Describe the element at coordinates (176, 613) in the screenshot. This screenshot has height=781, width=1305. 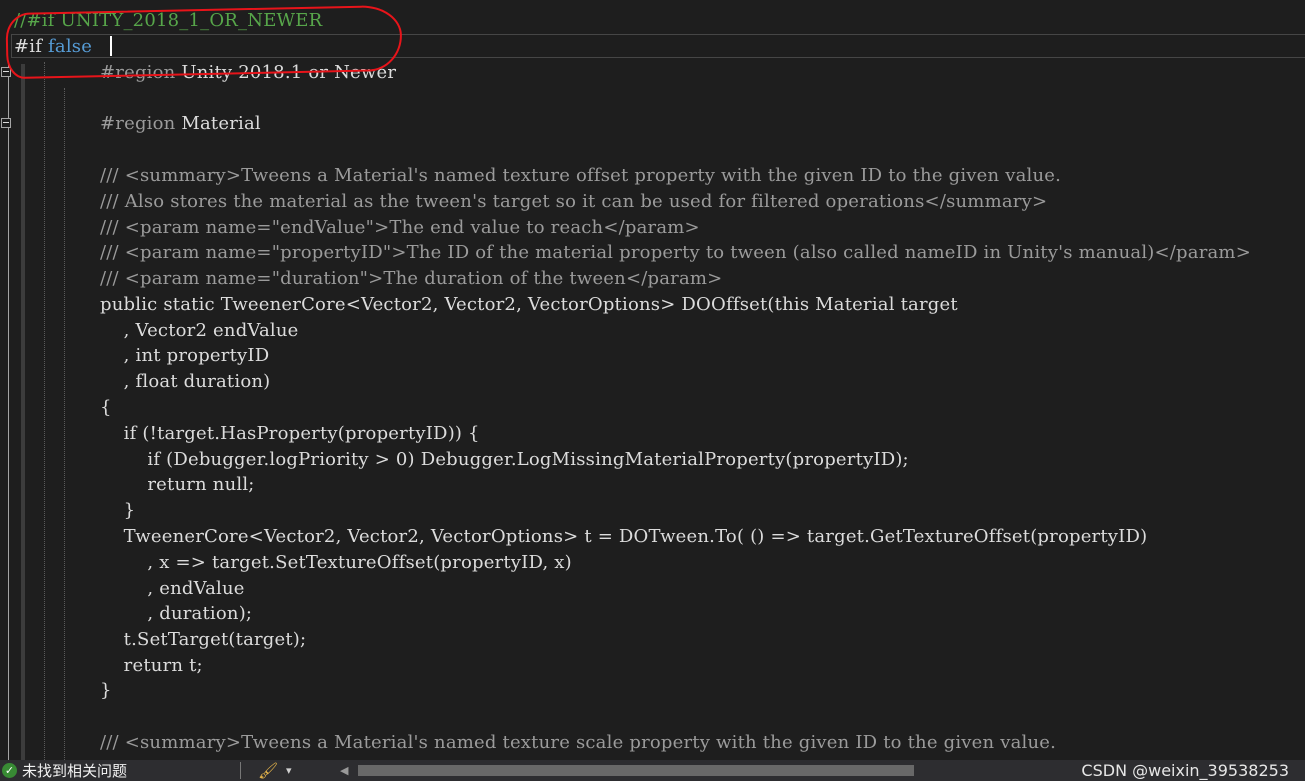
I see `code-line: , duration);` at that location.